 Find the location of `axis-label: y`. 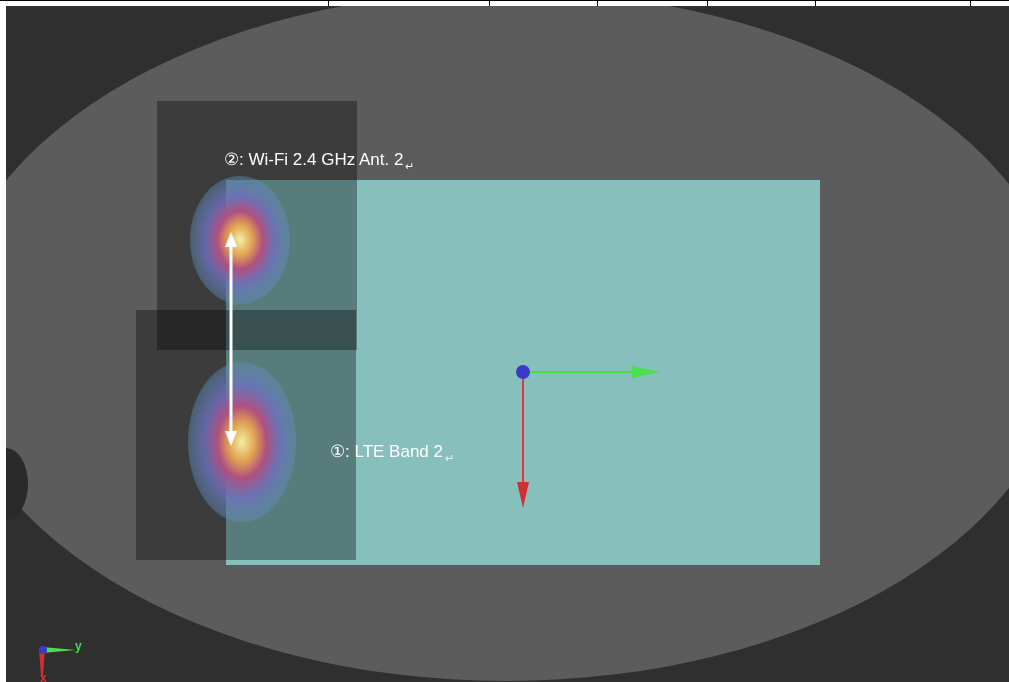

axis-label: y is located at coordinates (78, 646).